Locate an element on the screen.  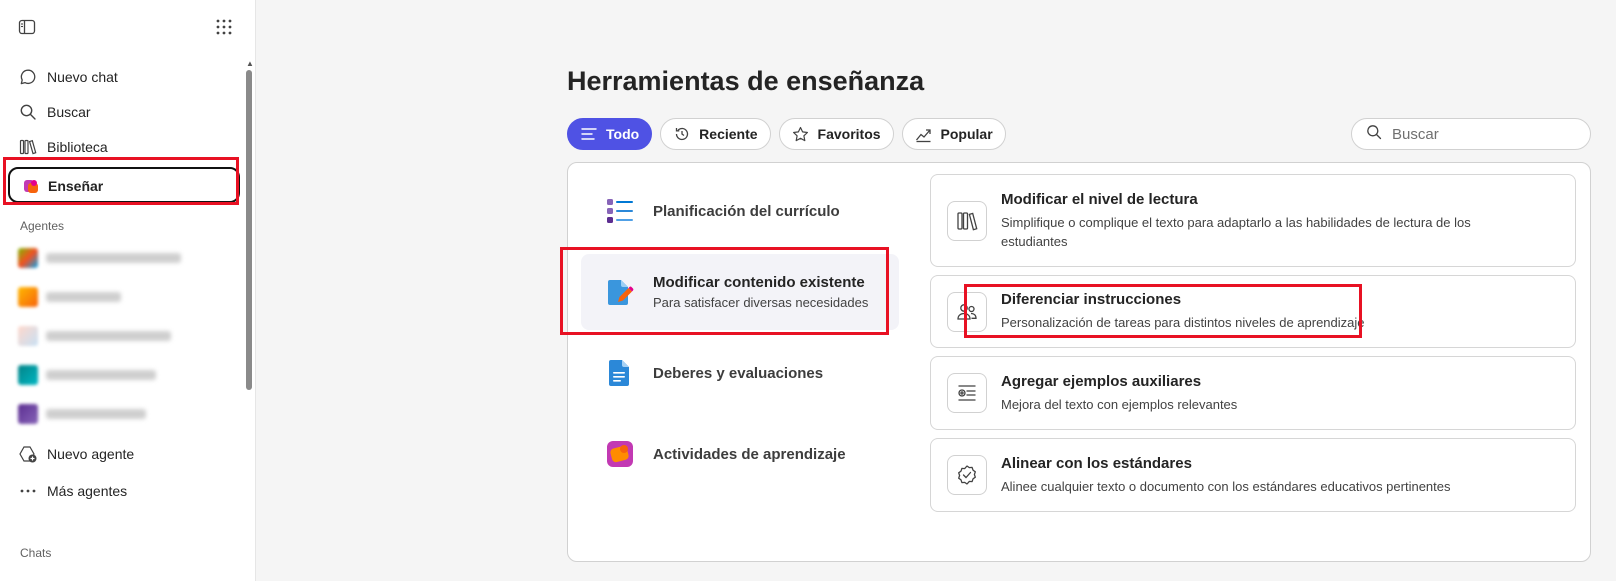
scroll-up-arrow: ▲ is located at coordinates (250, 64).